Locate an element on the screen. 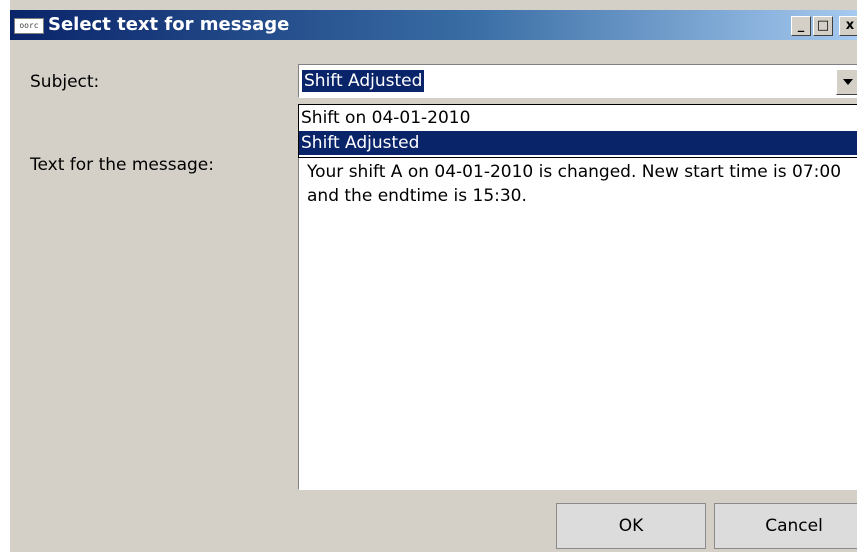 The image size is (857, 552). triangle-down-icon is located at coordinates (848, 82).